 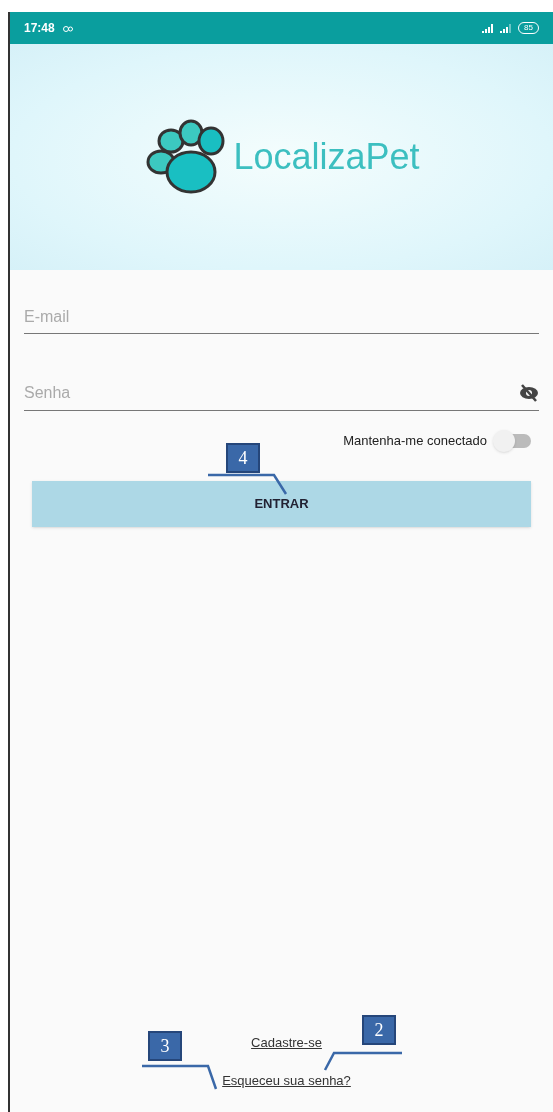 I want to click on callout-badge: 2, so click(x=379, y=1030).